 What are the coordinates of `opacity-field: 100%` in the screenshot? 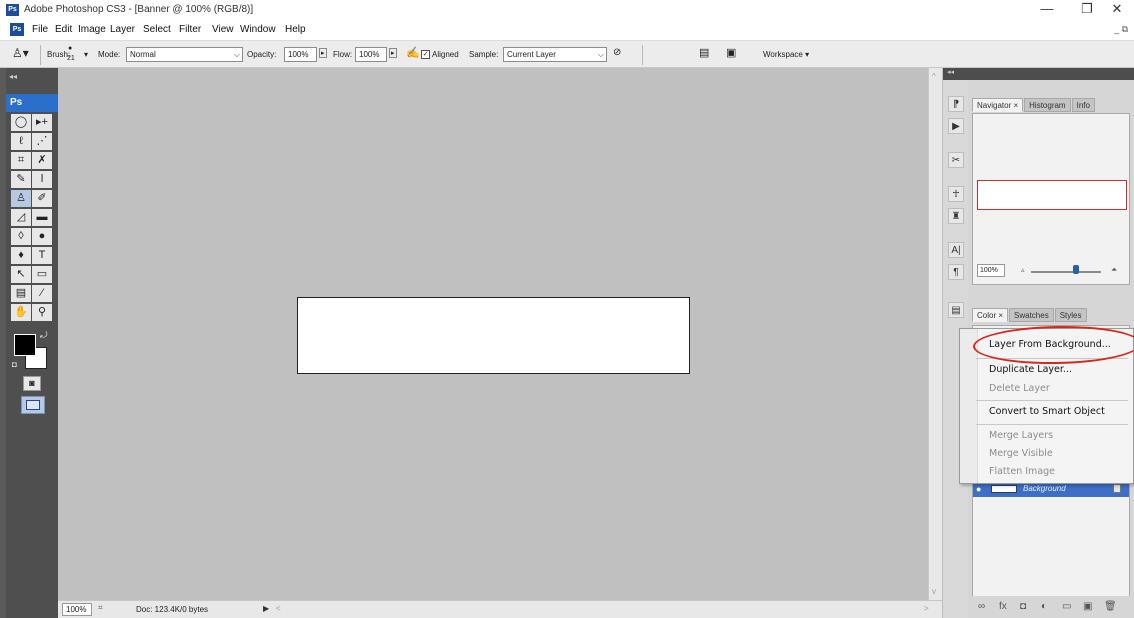 It's located at (300, 54).